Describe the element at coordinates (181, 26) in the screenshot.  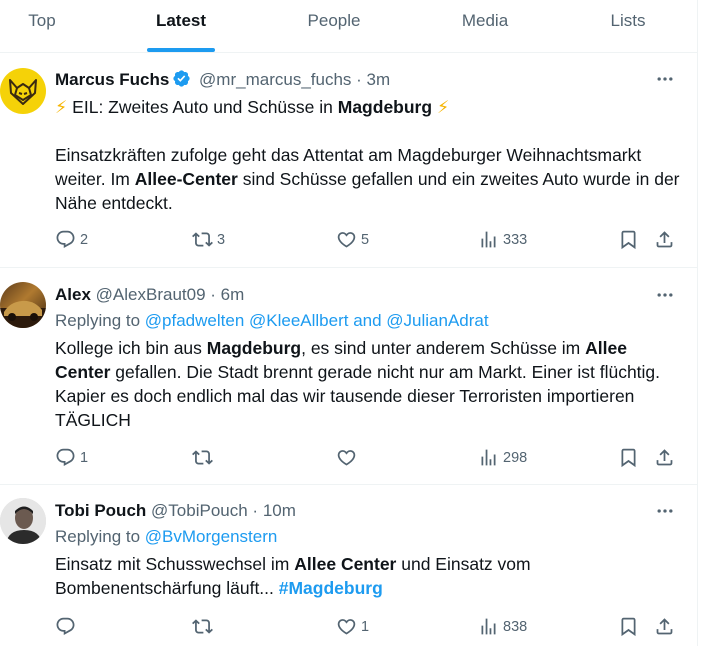
I see `tab-latest: Latest` at that location.